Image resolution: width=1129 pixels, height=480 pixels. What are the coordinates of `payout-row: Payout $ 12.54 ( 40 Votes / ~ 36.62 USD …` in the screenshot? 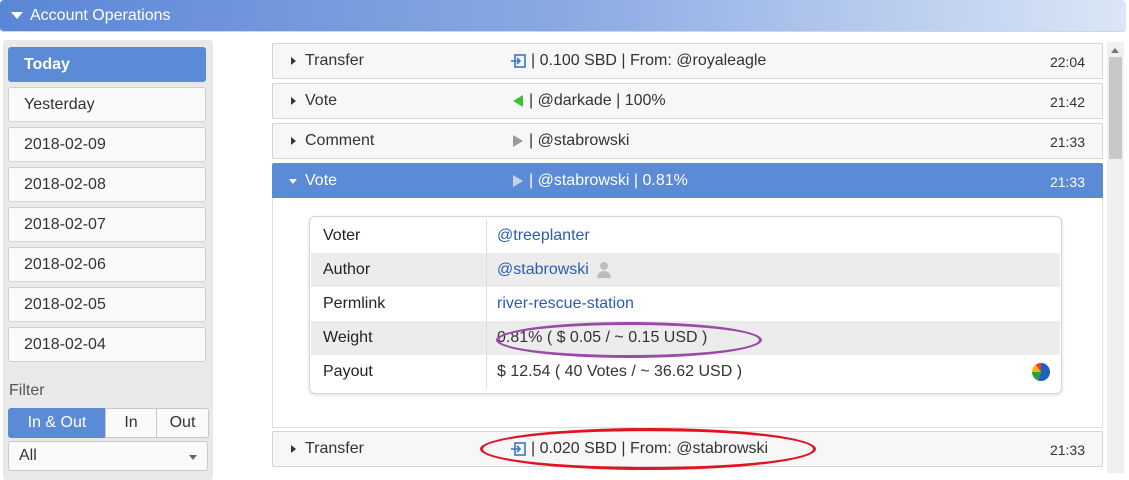 It's located at (685, 372).